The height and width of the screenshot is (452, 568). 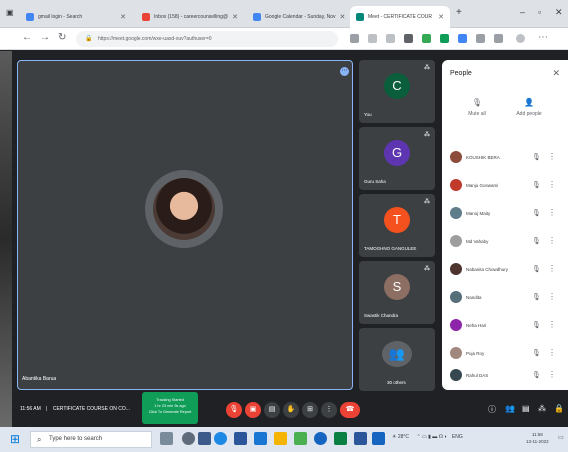 I want to click on close-window-icon: ✕, so click(x=559, y=12).